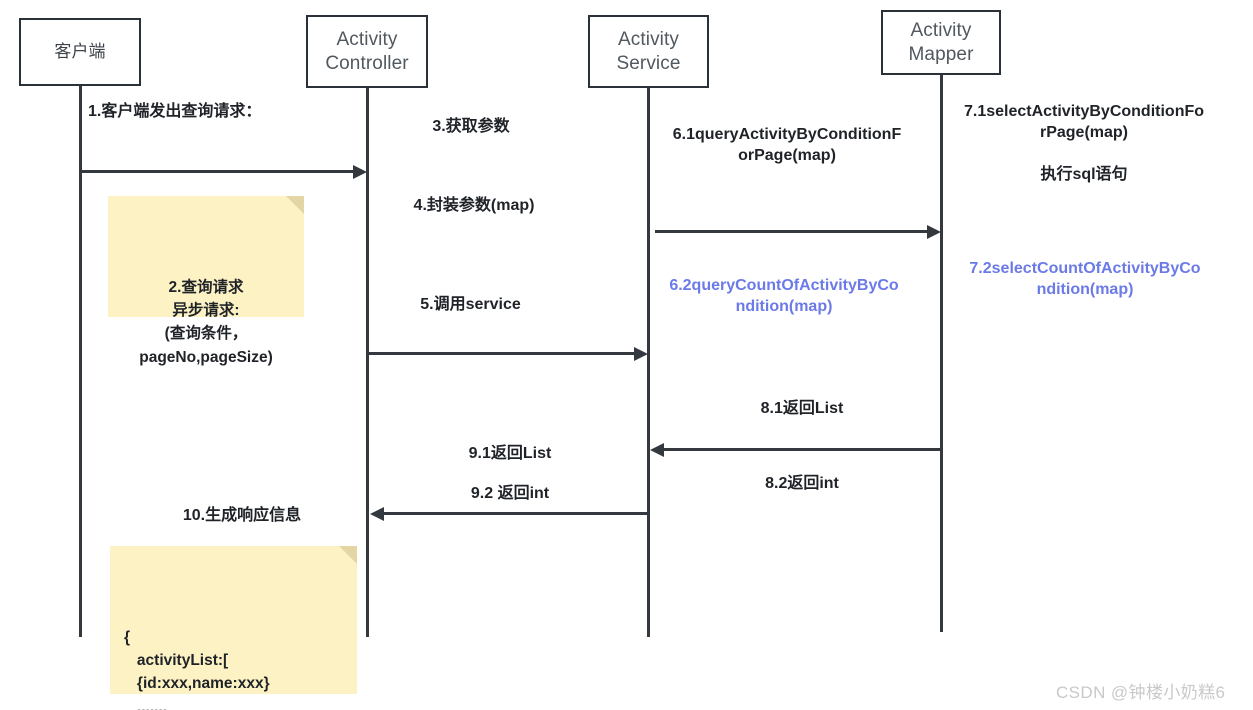 The width and height of the screenshot is (1253, 710). I want to click on participant-activity-controller: Activity Controller, so click(367, 51).